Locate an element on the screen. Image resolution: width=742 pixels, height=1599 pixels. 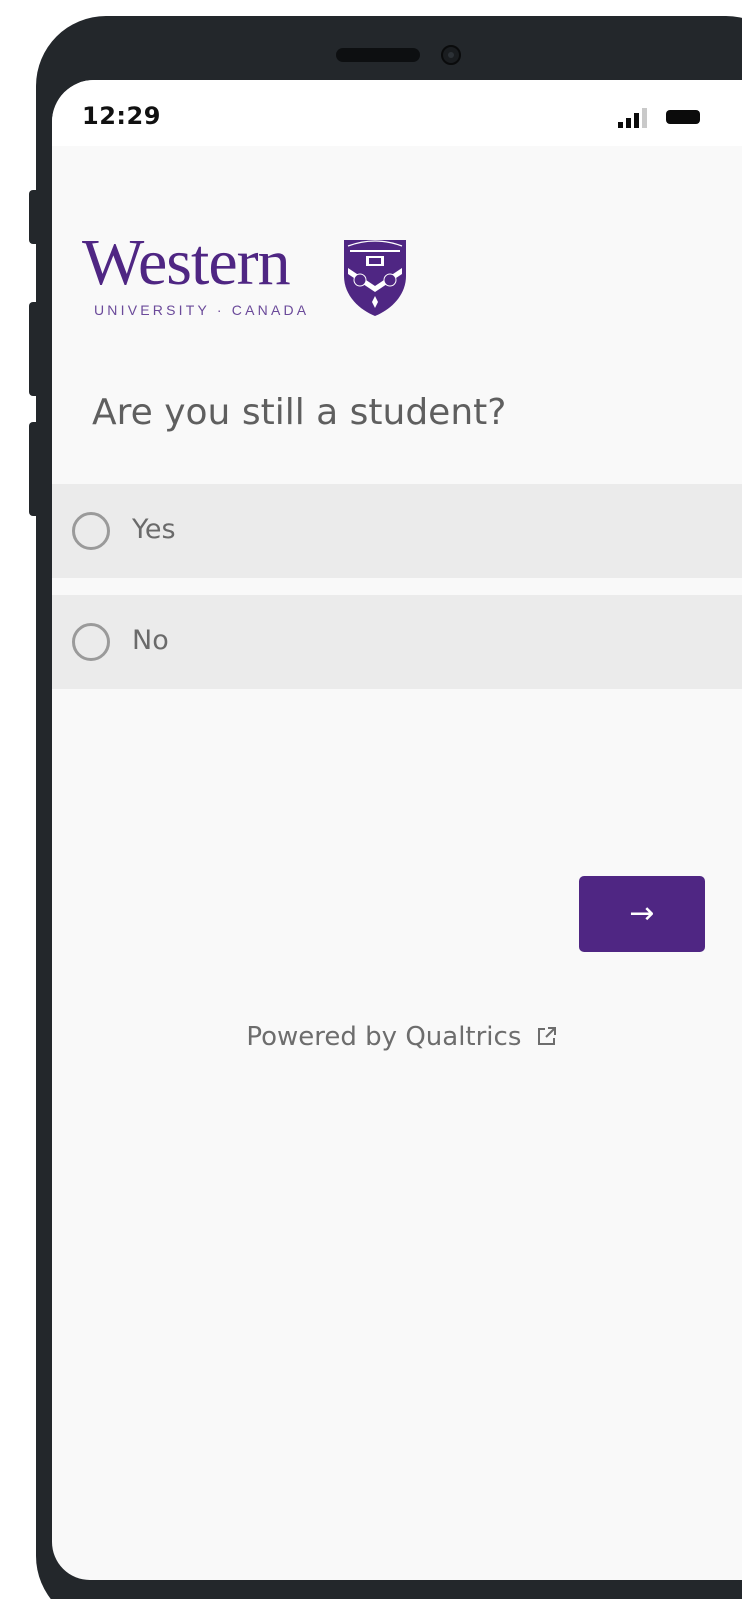
powered-by-qualtrics-link: Powered by Qualtrics is located at coordinates (401, 1037).